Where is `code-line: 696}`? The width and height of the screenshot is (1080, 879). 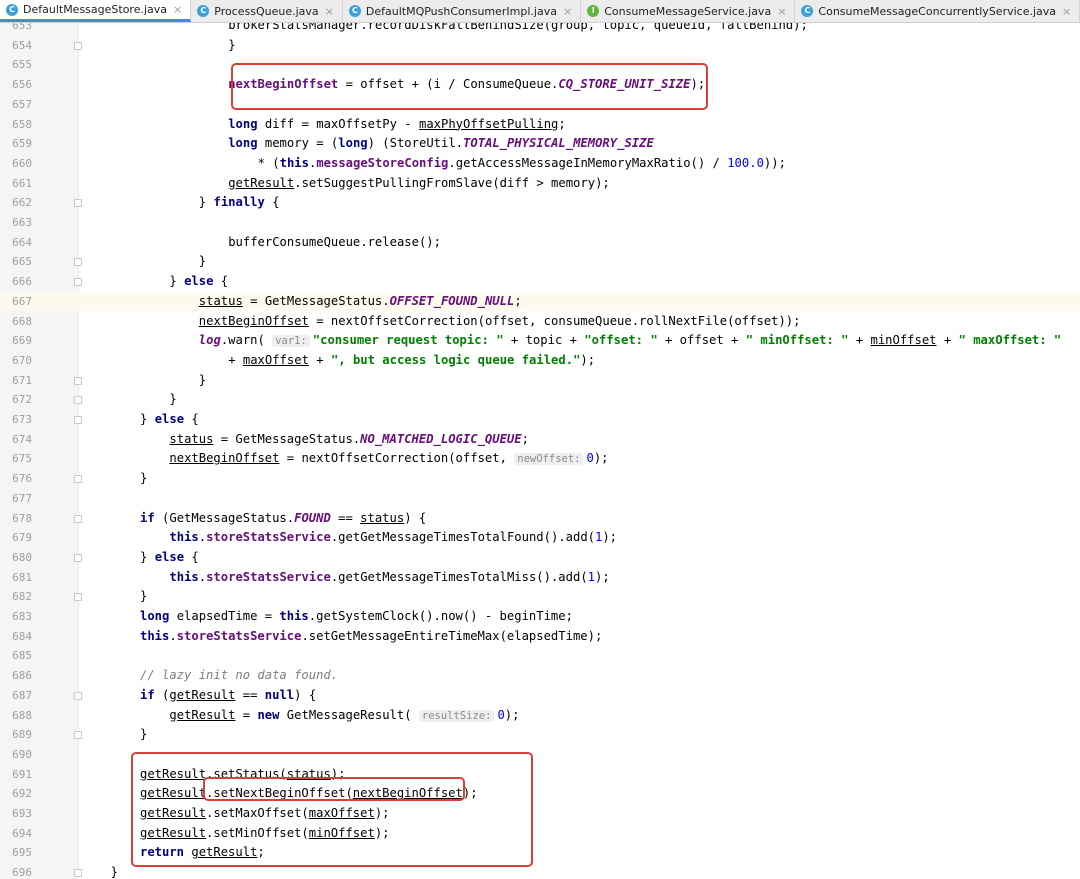
code-line: 696} is located at coordinates (540, 871).